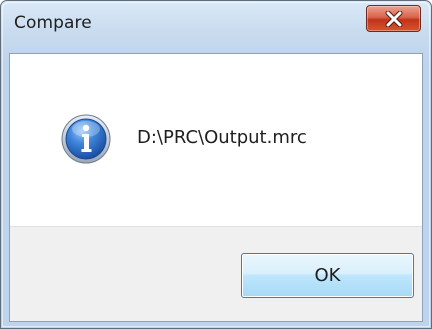 This screenshot has height=329, width=432. What do you see at coordinates (86, 139) in the screenshot?
I see `information-icon` at bounding box center [86, 139].